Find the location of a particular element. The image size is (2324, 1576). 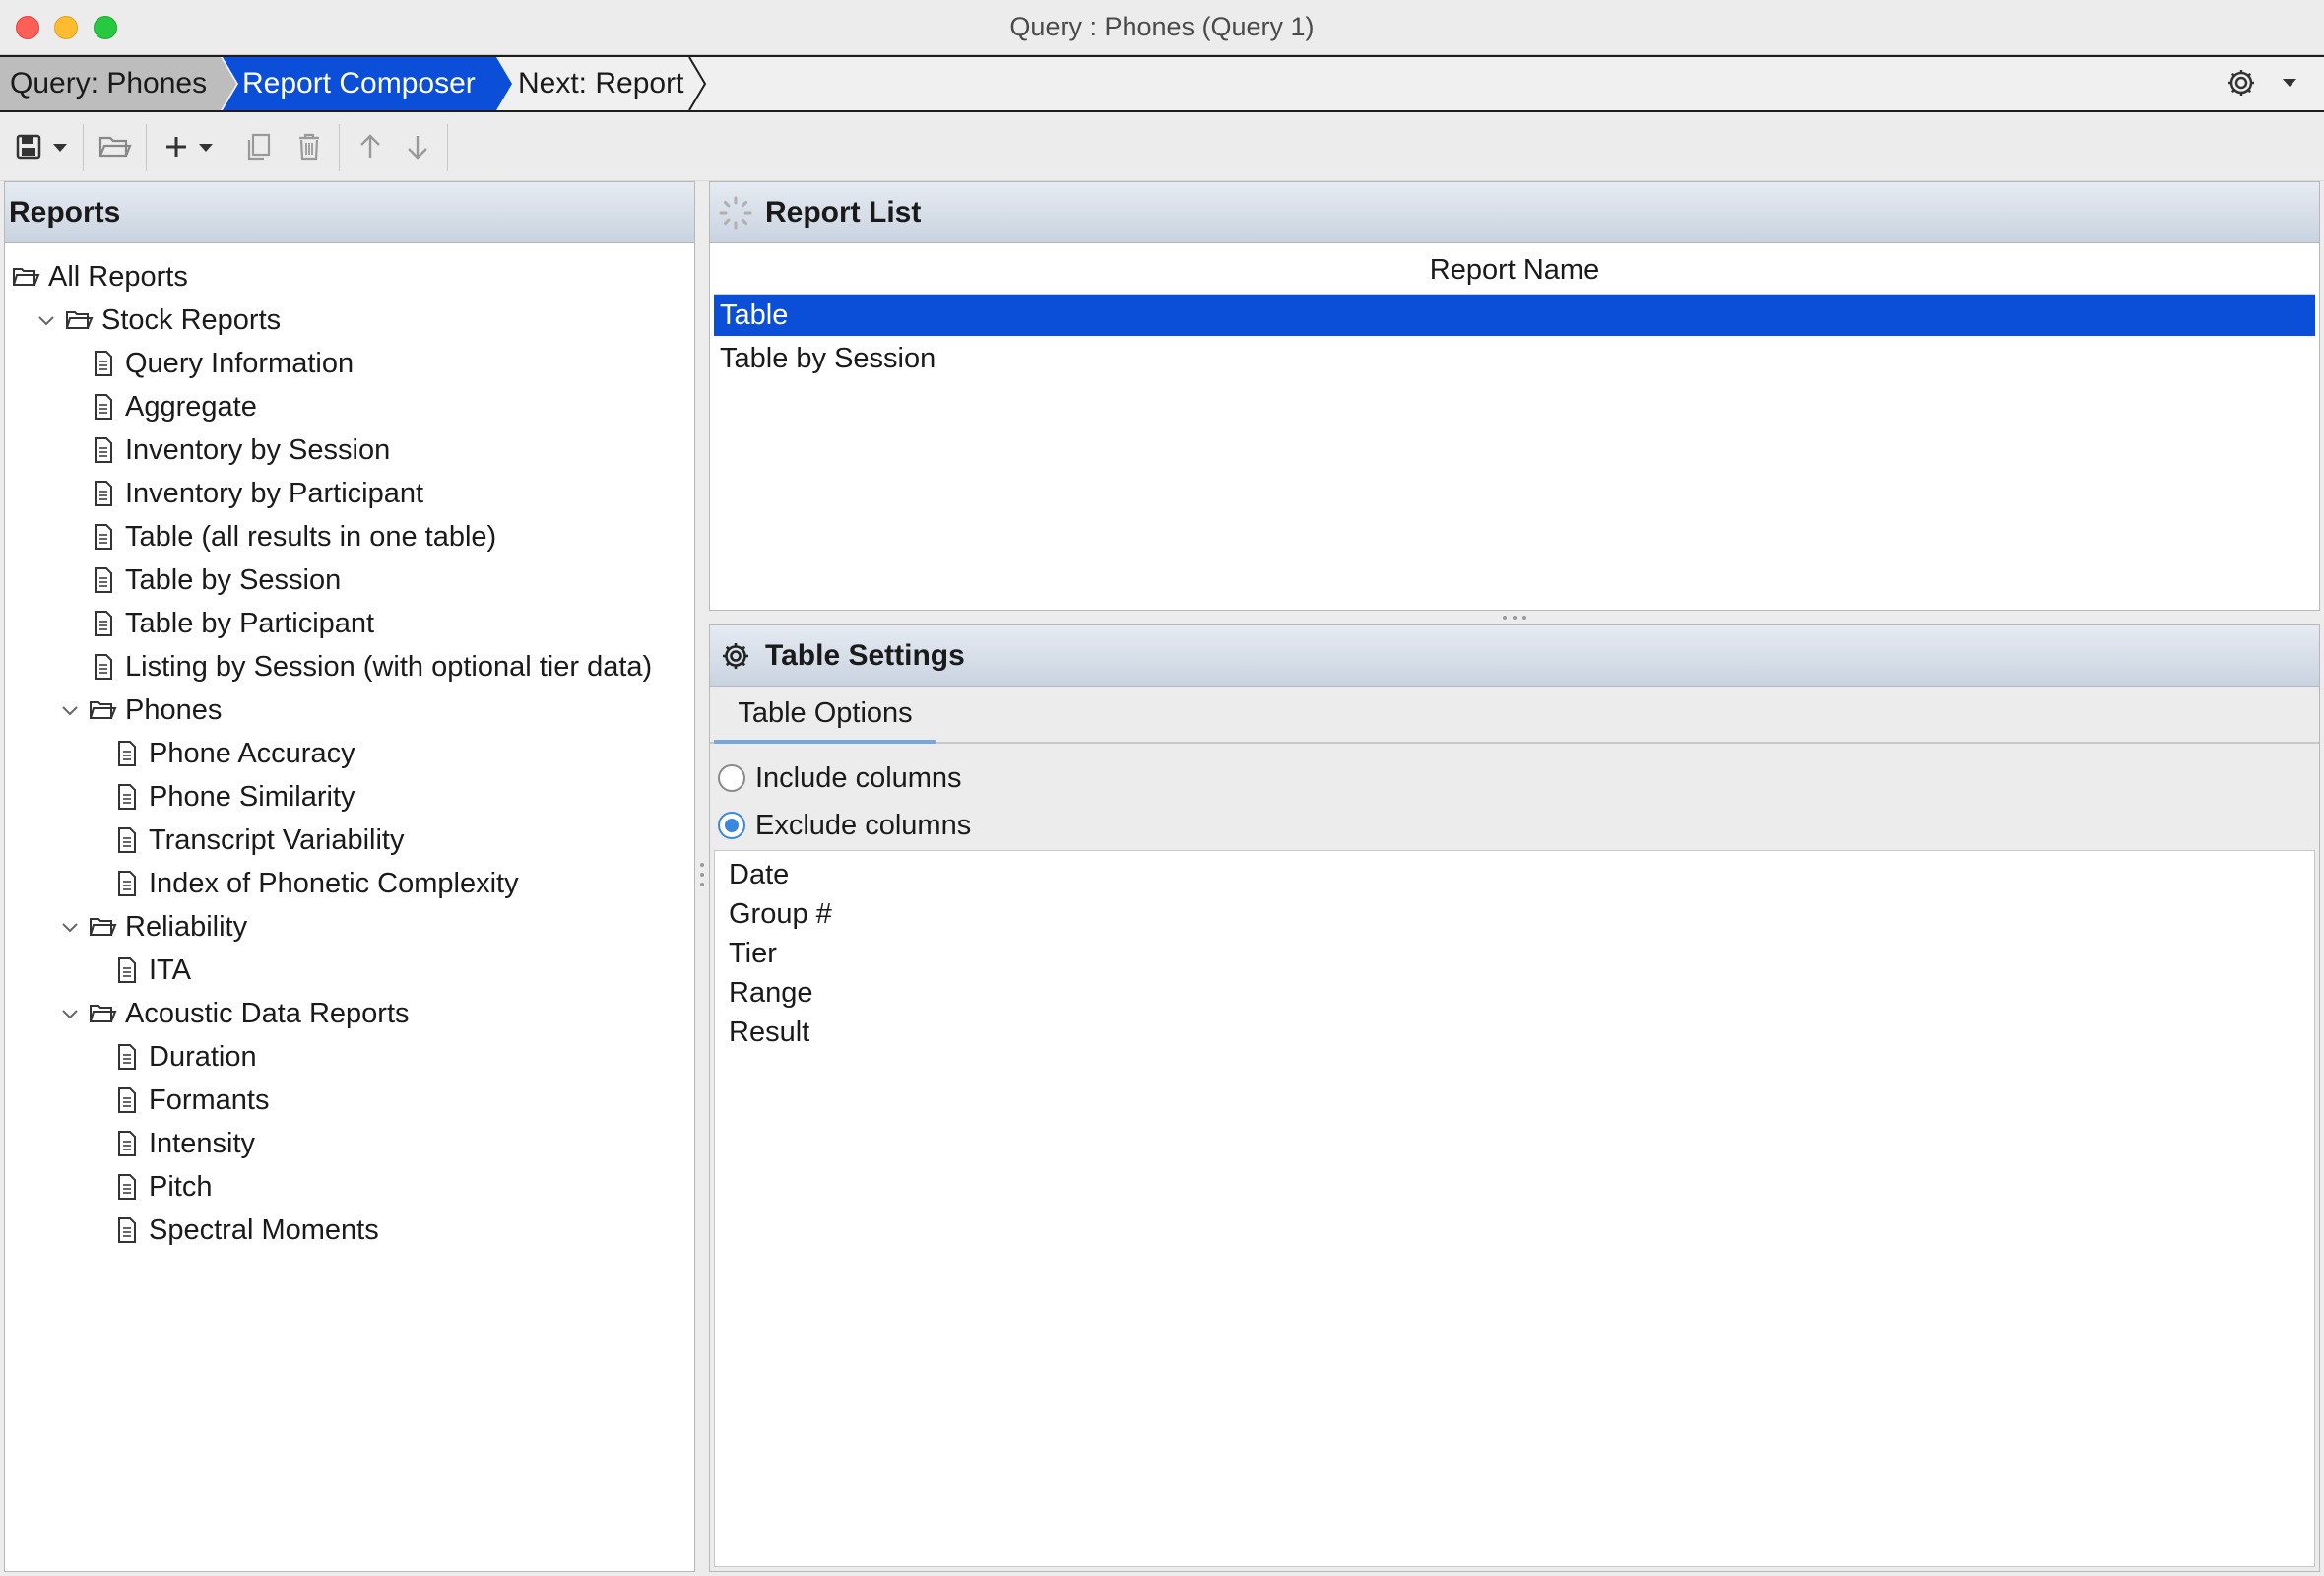

tree-report-item: Spectral Moments is located at coordinates (231, 1230).